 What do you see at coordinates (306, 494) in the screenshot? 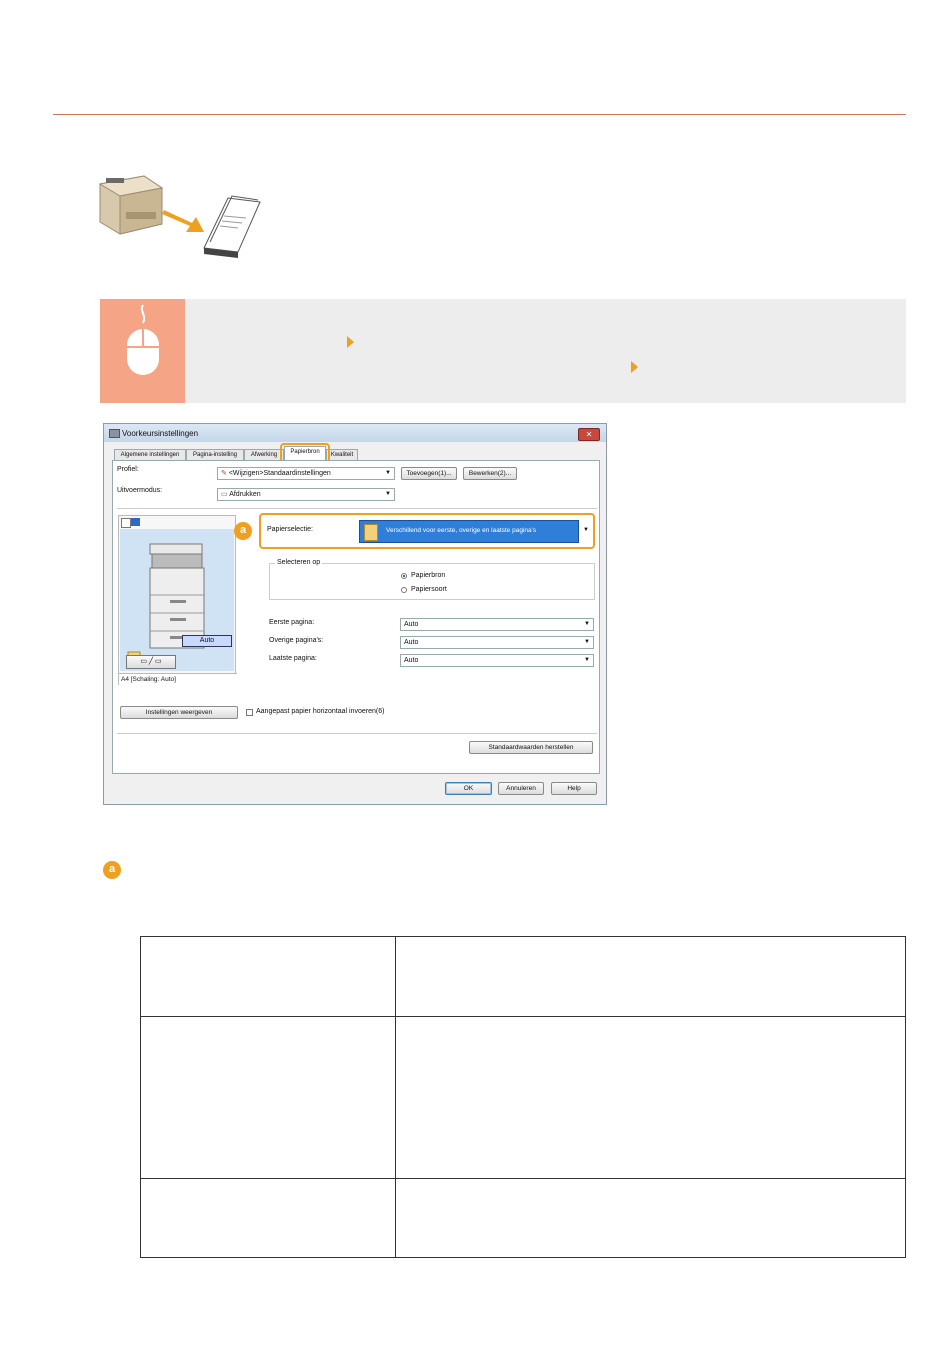
I see `output-mode-select: ▭ Afdrukken ▼` at bounding box center [306, 494].